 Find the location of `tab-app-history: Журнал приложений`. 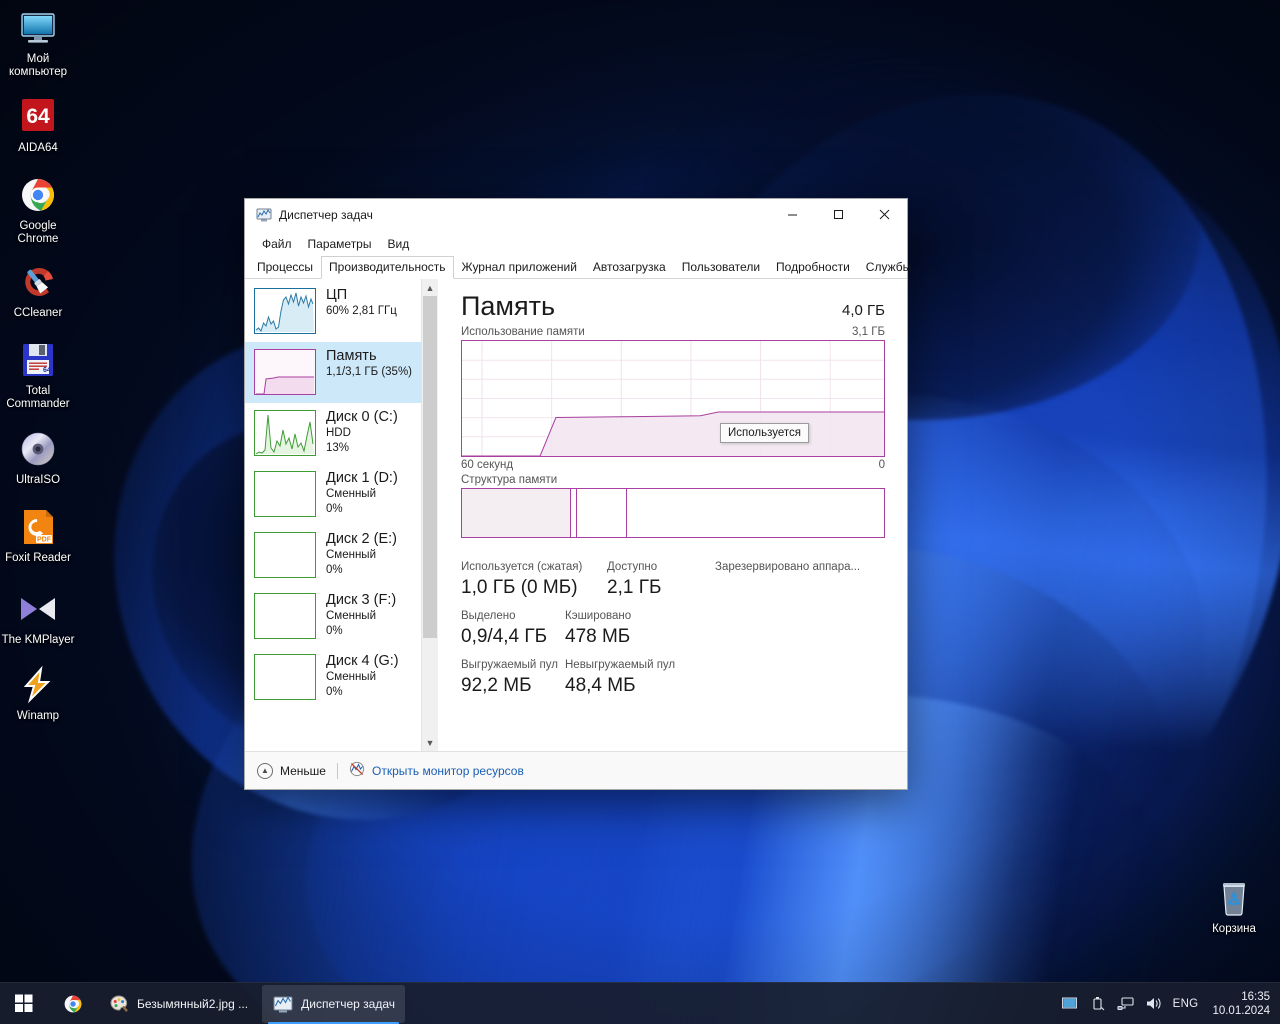

tab-app-history: Журнал приложений is located at coordinates (519, 267).